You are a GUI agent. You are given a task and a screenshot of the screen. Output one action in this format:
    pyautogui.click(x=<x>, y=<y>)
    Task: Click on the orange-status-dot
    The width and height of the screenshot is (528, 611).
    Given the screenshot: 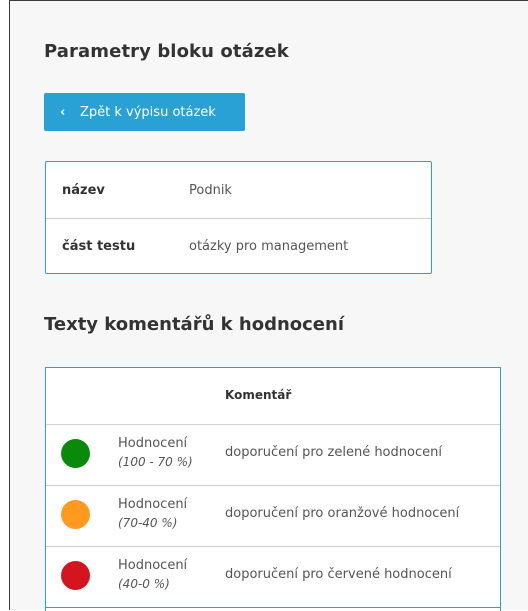 What is the action you would take?
    pyautogui.click(x=75, y=514)
    